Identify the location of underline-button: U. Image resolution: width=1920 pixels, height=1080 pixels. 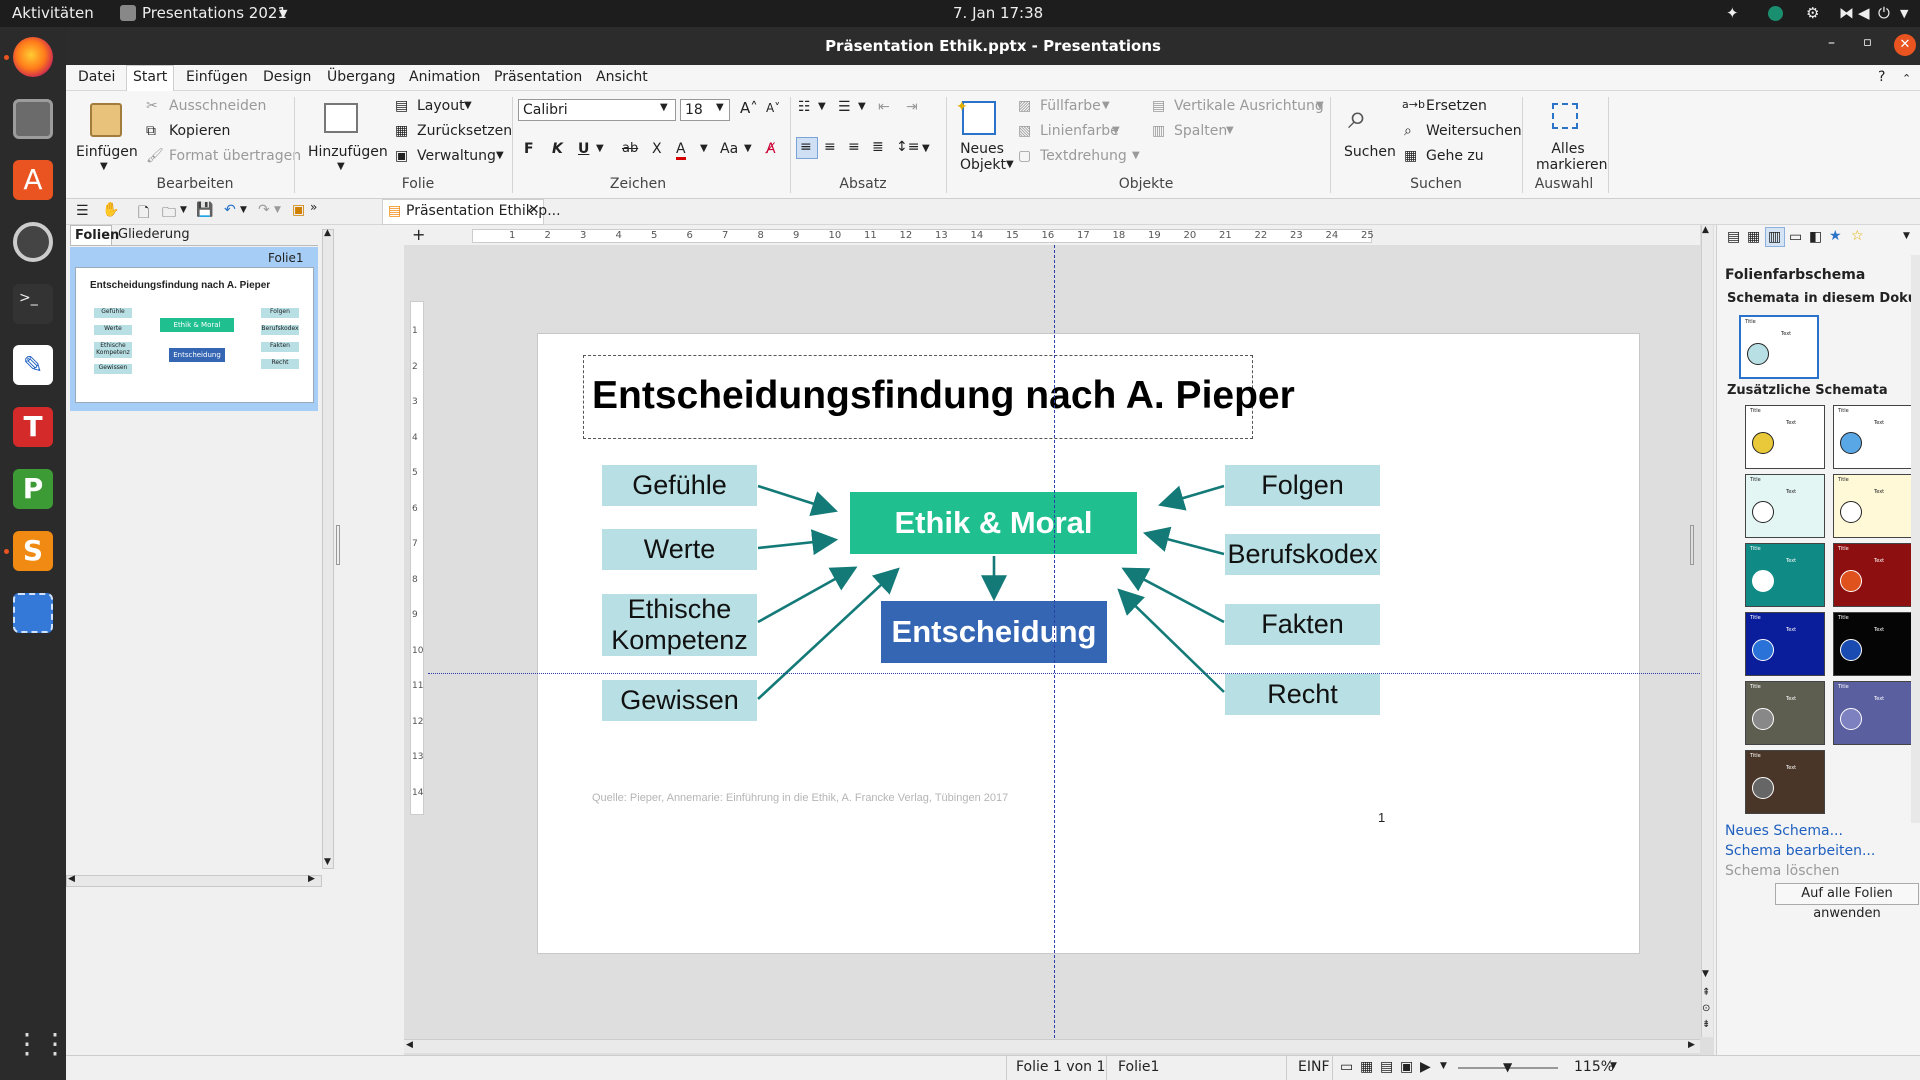
(583, 149).